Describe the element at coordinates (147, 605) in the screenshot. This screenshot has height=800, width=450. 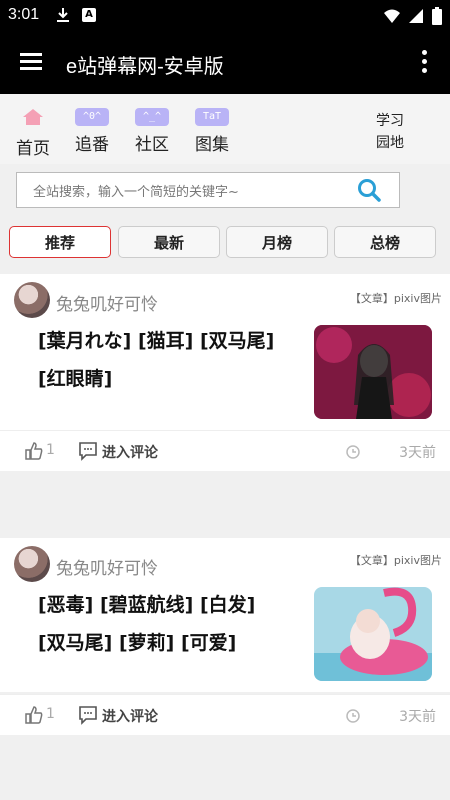
I see `tags-line: [恶毒] [碧蓝航线] [白发]` at that location.